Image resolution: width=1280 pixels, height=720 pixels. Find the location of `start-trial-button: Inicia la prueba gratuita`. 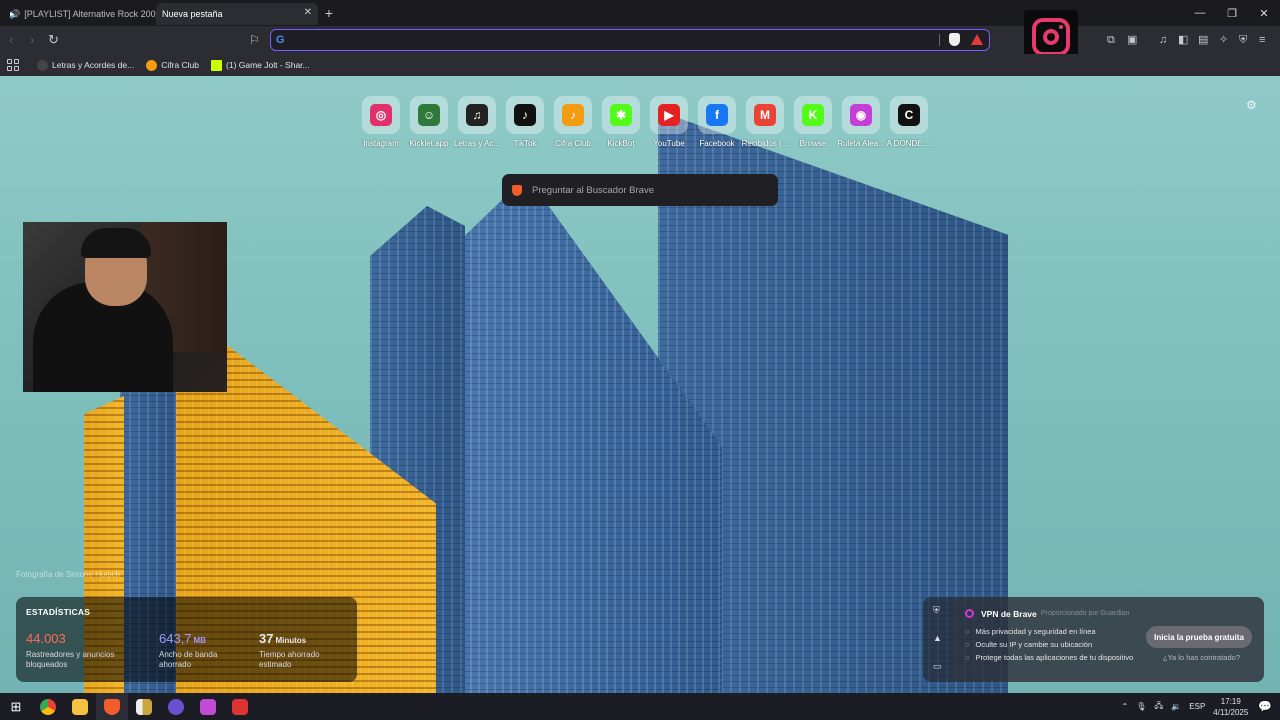

start-trial-button: Inicia la prueba gratuita is located at coordinates (1199, 637).